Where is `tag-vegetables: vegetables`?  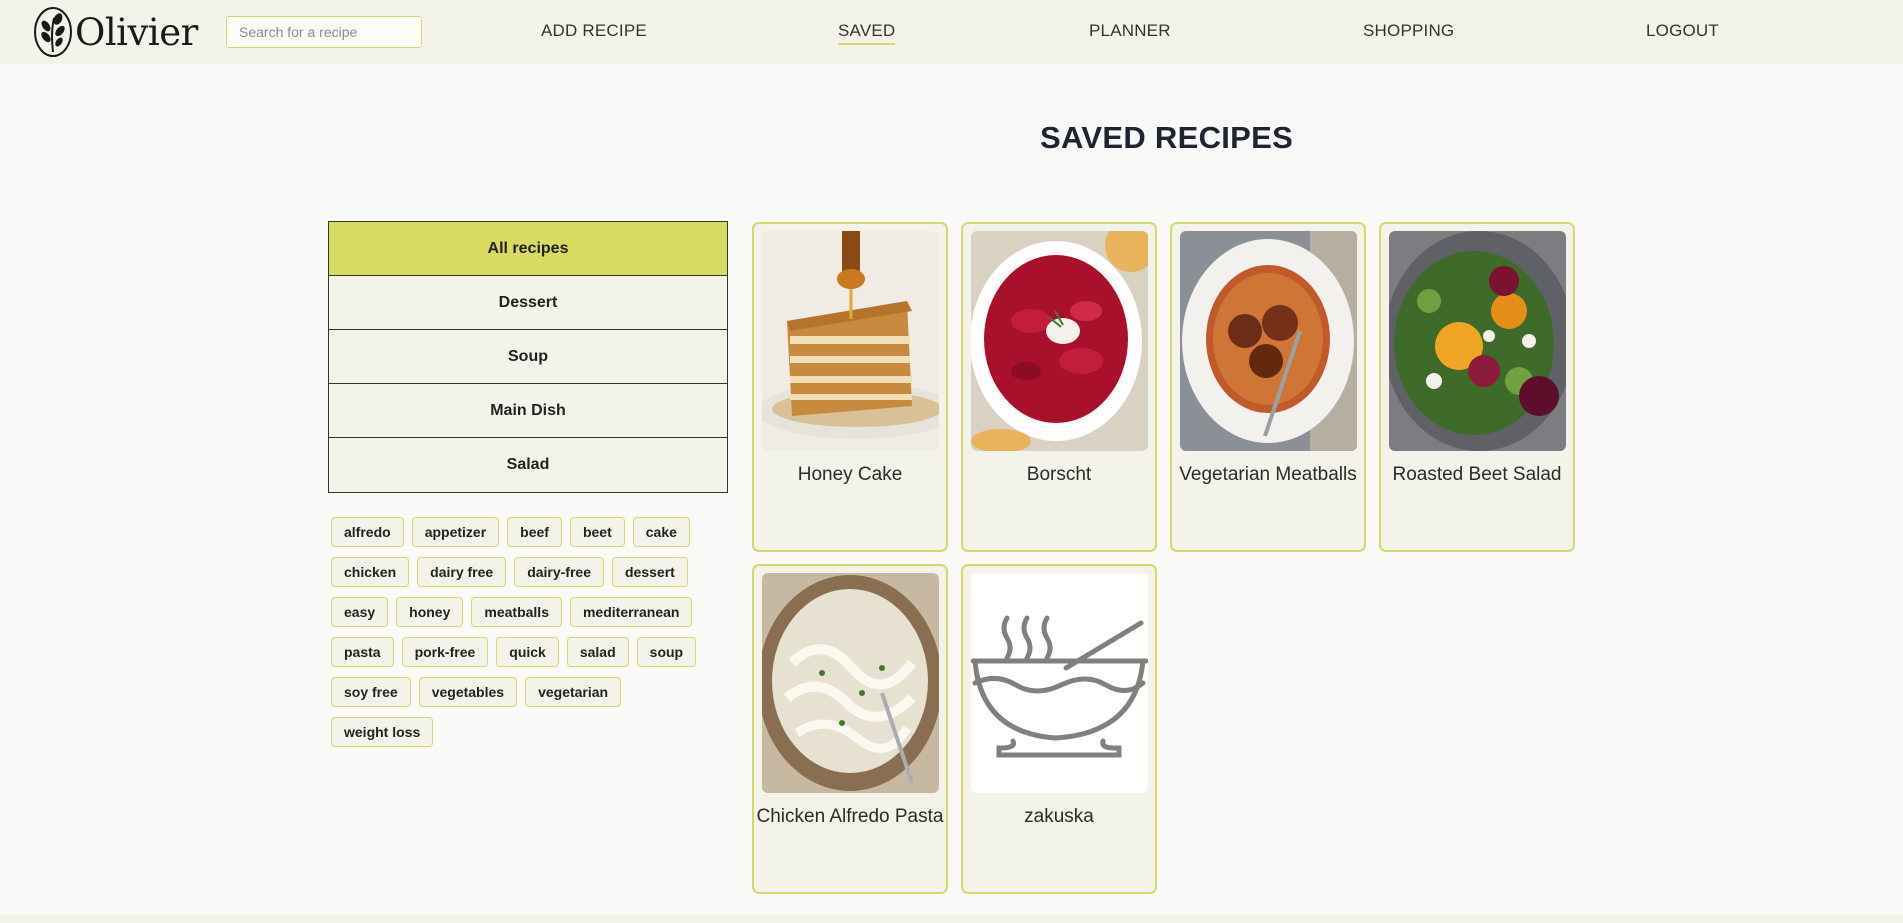
tag-vegetables: vegetables is located at coordinates (468, 692).